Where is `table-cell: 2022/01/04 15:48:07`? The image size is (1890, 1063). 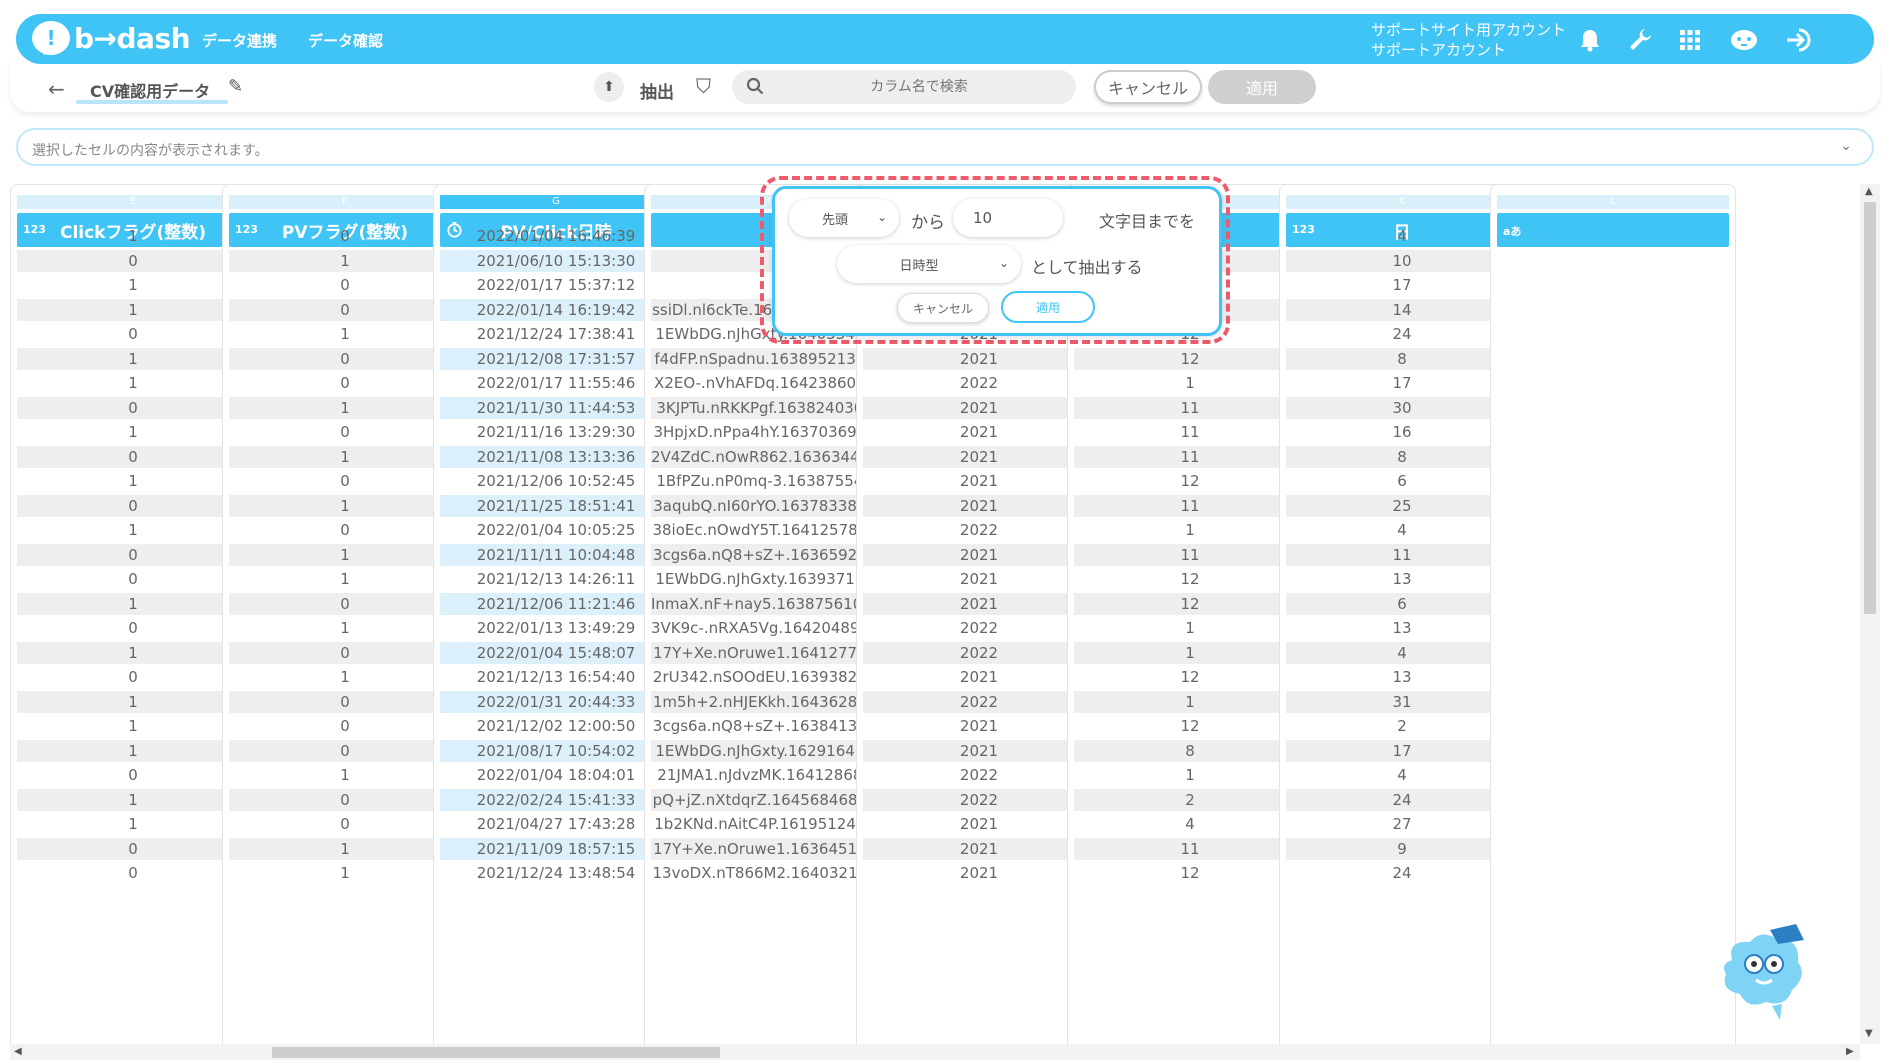 table-cell: 2022/01/04 15:48:07 is located at coordinates (556, 652).